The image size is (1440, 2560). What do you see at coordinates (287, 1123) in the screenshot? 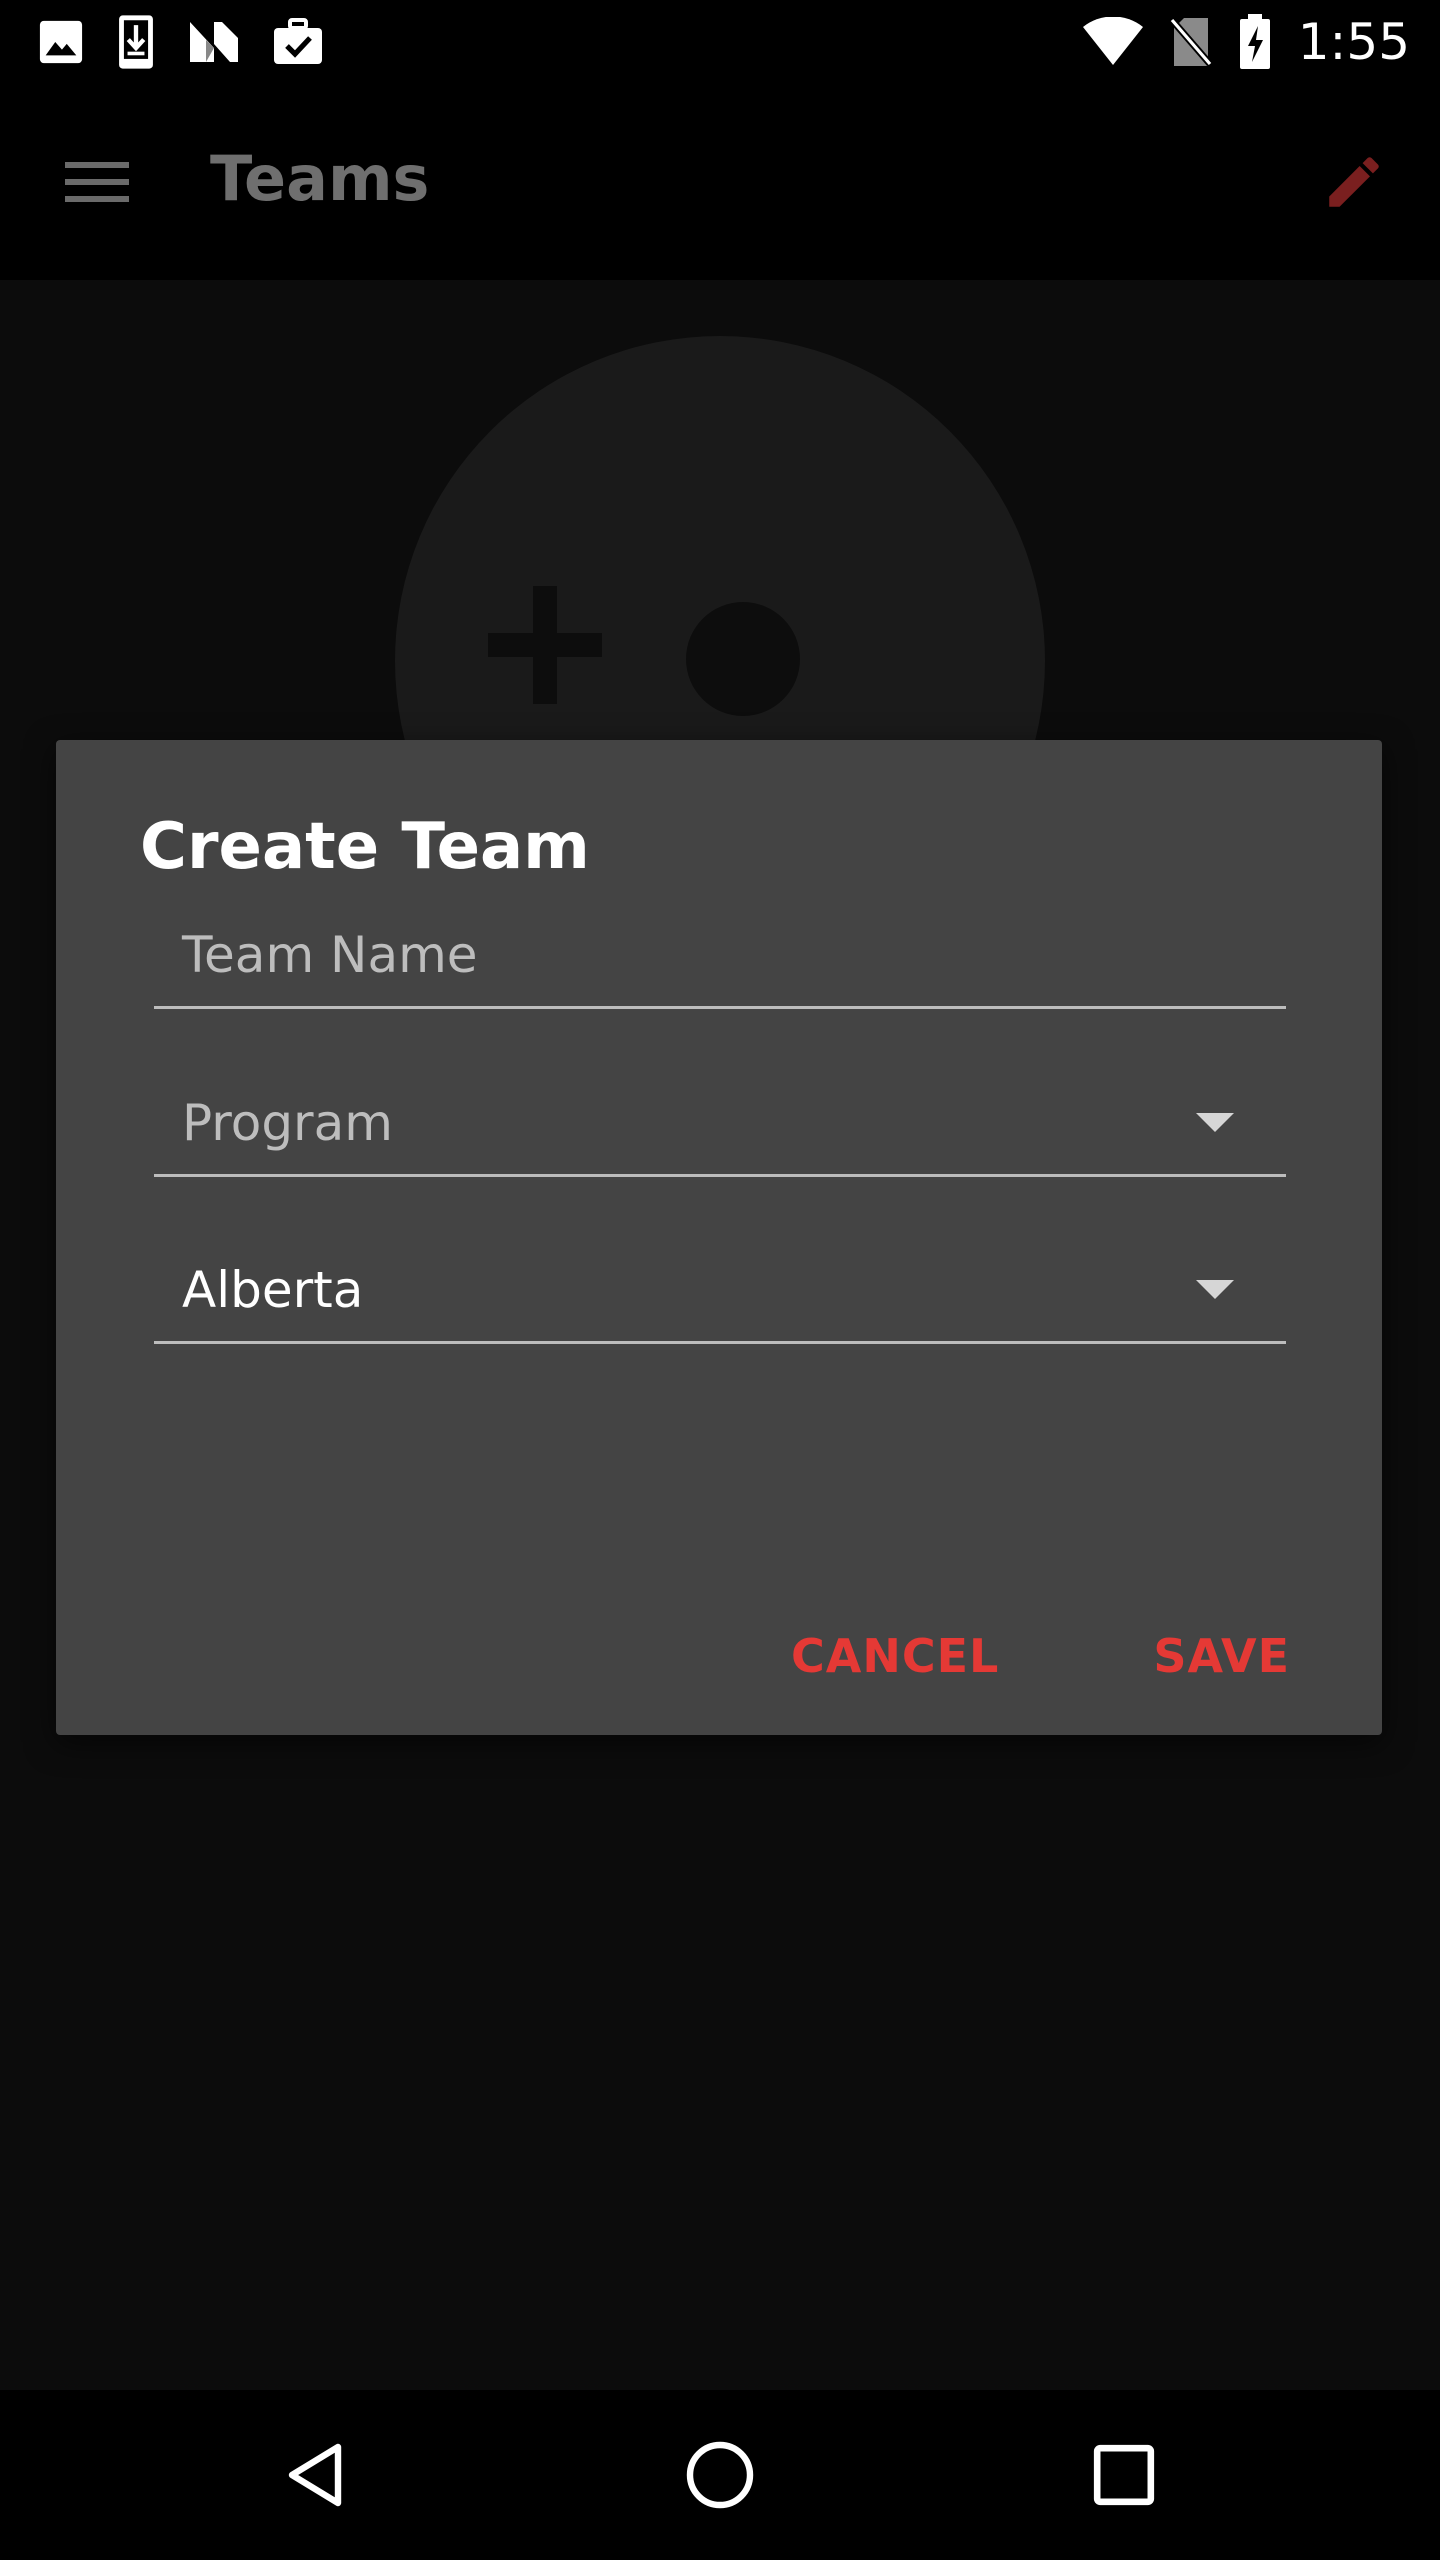
I see `program-placeholder: Program` at bounding box center [287, 1123].